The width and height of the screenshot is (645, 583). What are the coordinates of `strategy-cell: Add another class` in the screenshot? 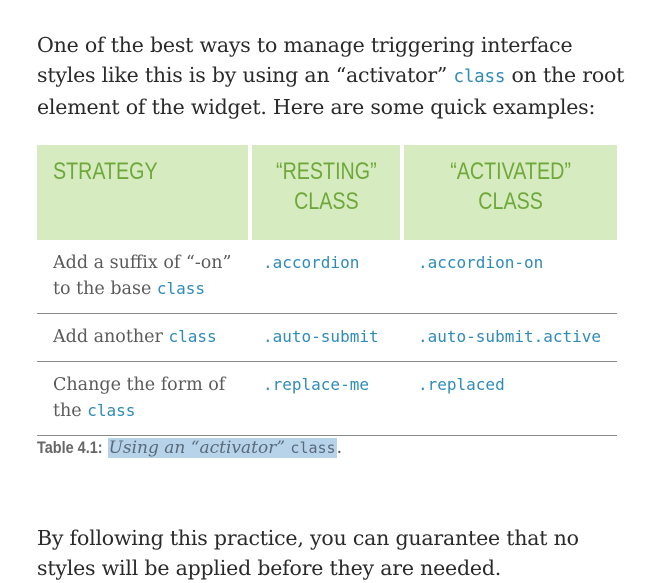 It's located at (142, 338).